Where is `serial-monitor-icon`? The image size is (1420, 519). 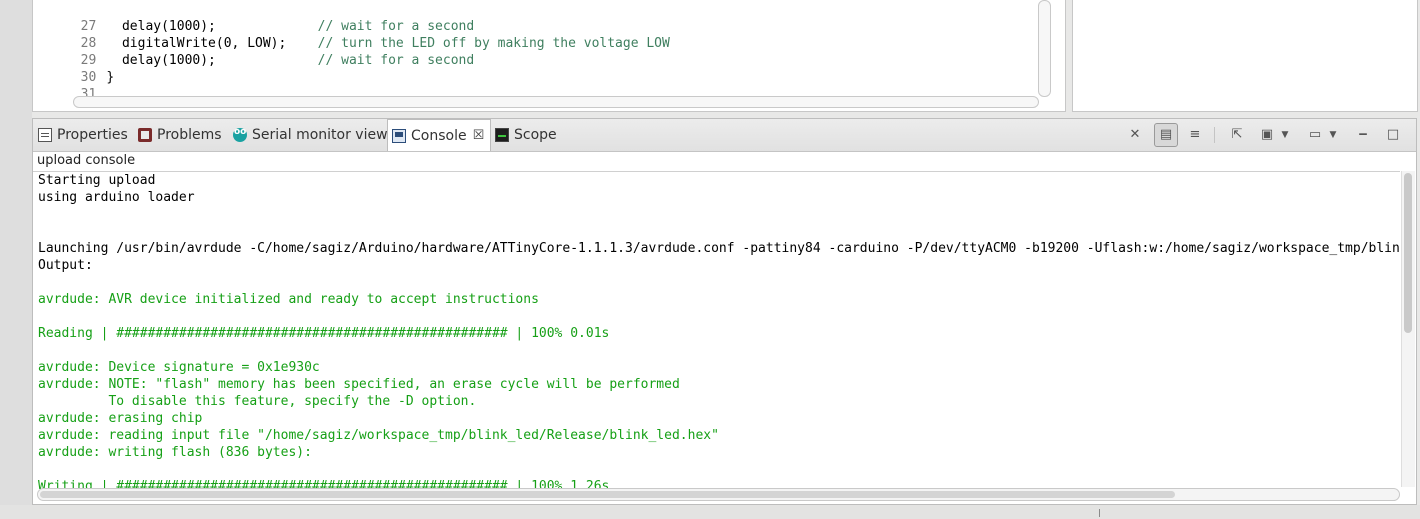 serial-monitor-icon is located at coordinates (240, 134).